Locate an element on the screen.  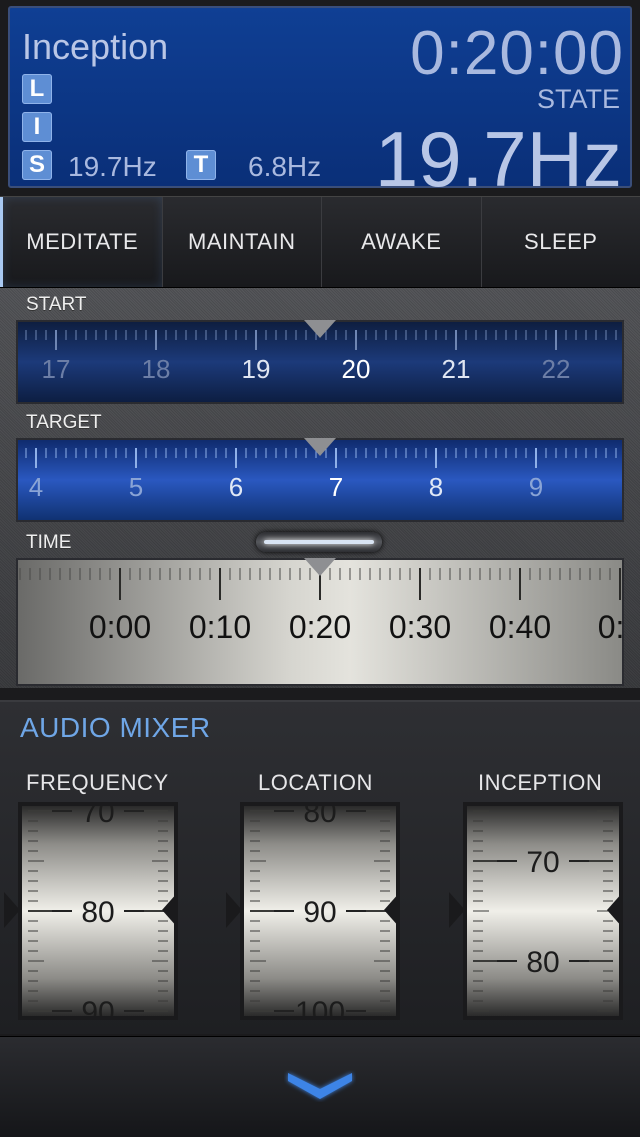
location-drum-scale: 80 90 100 is located at coordinates (320, 911).